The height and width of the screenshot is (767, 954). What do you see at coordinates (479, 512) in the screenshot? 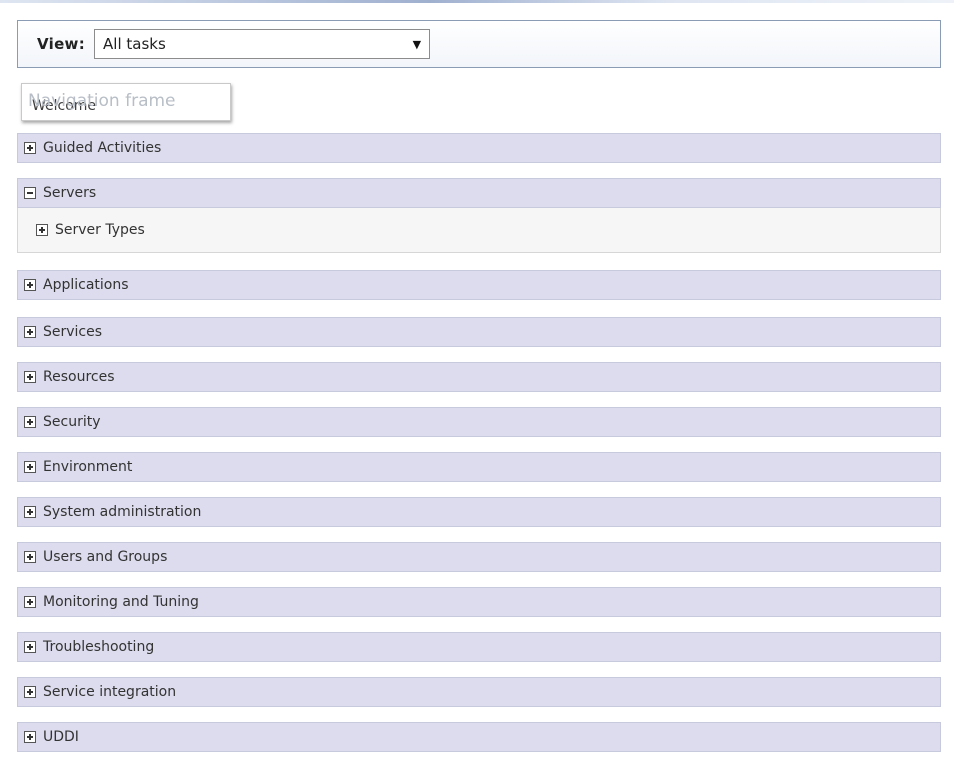
I see `nav-item-system-administration: System administration` at bounding box center [479, 512].